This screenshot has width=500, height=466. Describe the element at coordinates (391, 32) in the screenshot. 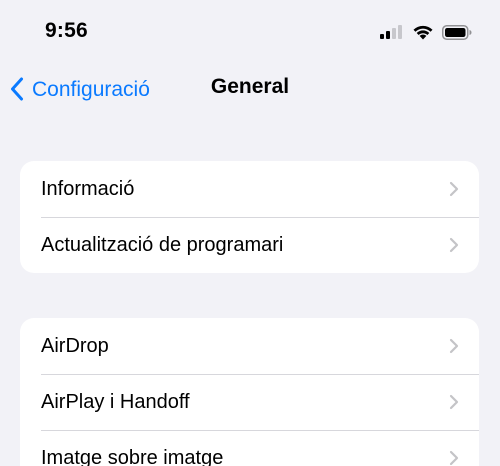

I see `cellular-signal-icon` at that location.